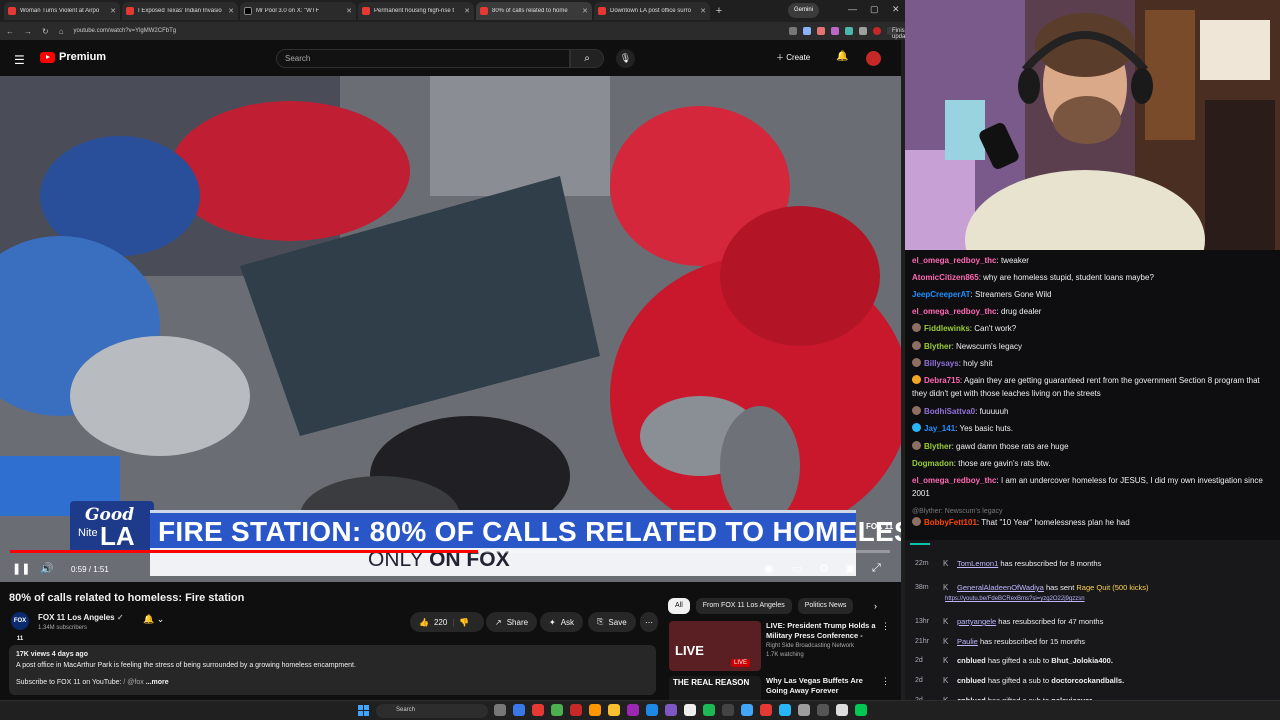 The image size is (1280, 720). Describe the element at coordinates (863, 31) in the screenshot. I see `puzzle-icon` at that location.